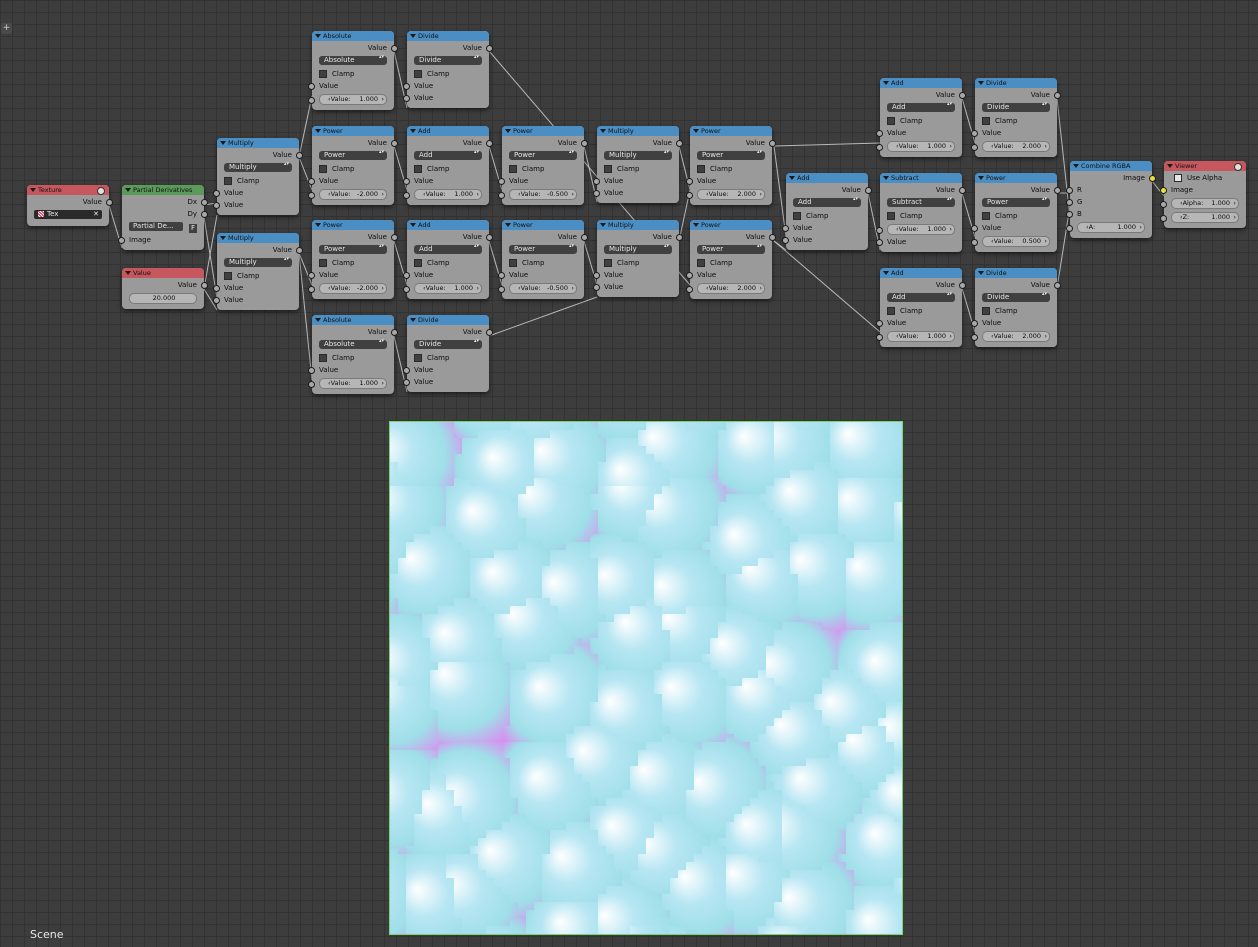 This screenshot has width=1258, height=947. What do you see at coordinates (6, 28) in the screenshot?
I see `add-node-icon: +` at bounding box center [6, 28].